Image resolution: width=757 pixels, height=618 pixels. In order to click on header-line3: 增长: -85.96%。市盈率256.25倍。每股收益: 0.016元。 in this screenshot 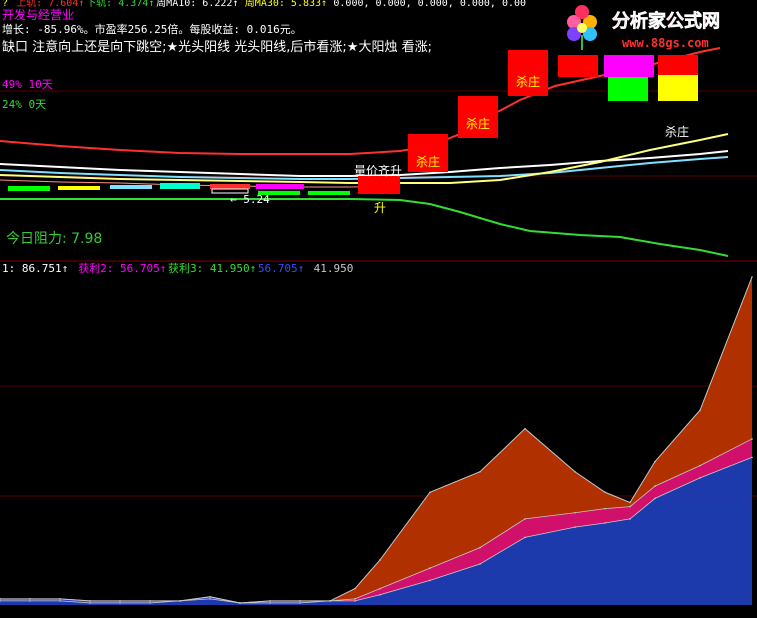, I will do `click(152, 29)`.